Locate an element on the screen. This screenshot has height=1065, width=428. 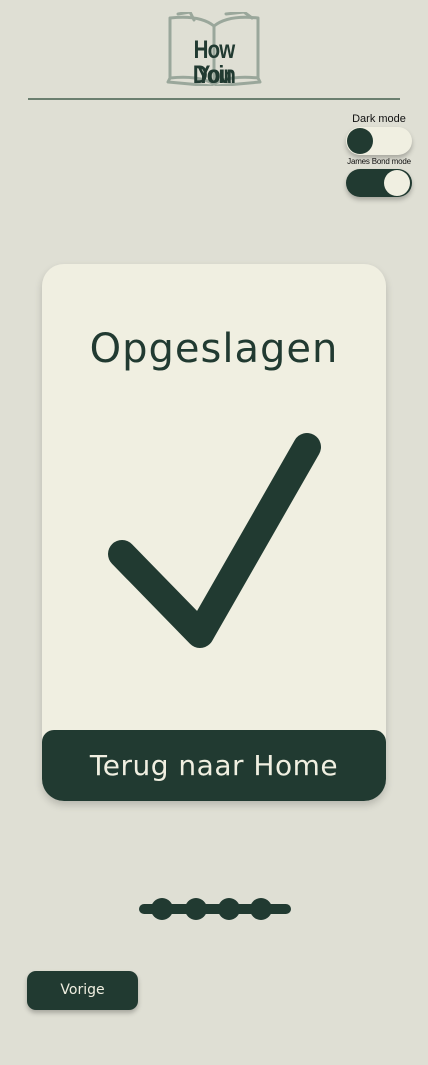
james-bond-mode-toggle-knob is located at coordinates (397, 183).